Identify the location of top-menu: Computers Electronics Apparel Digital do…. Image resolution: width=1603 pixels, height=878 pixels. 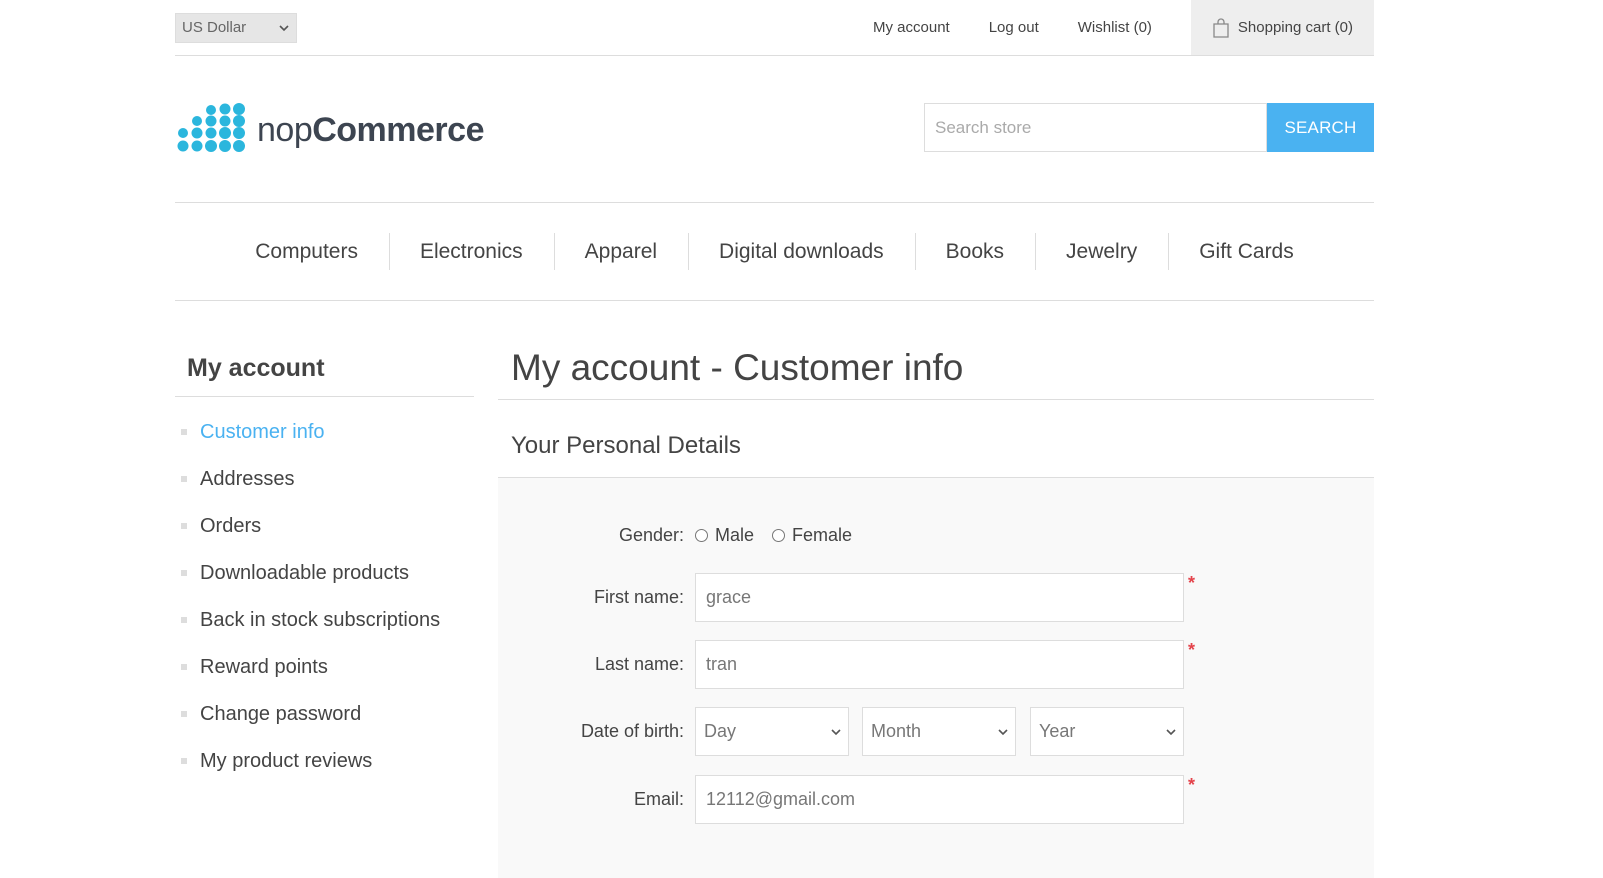
(774, 251).